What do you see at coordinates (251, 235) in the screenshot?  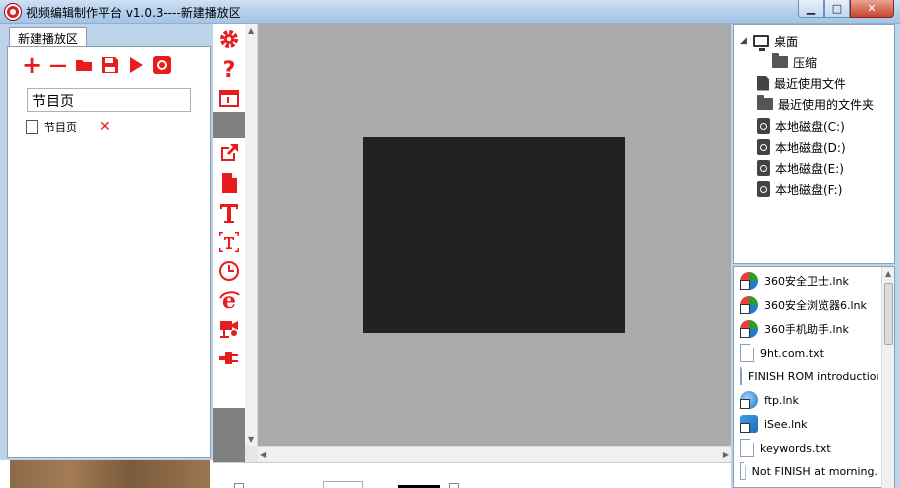 I see `canvas-vertical-scrollbar: ▲ ▼` at bounding box center [251, 235].